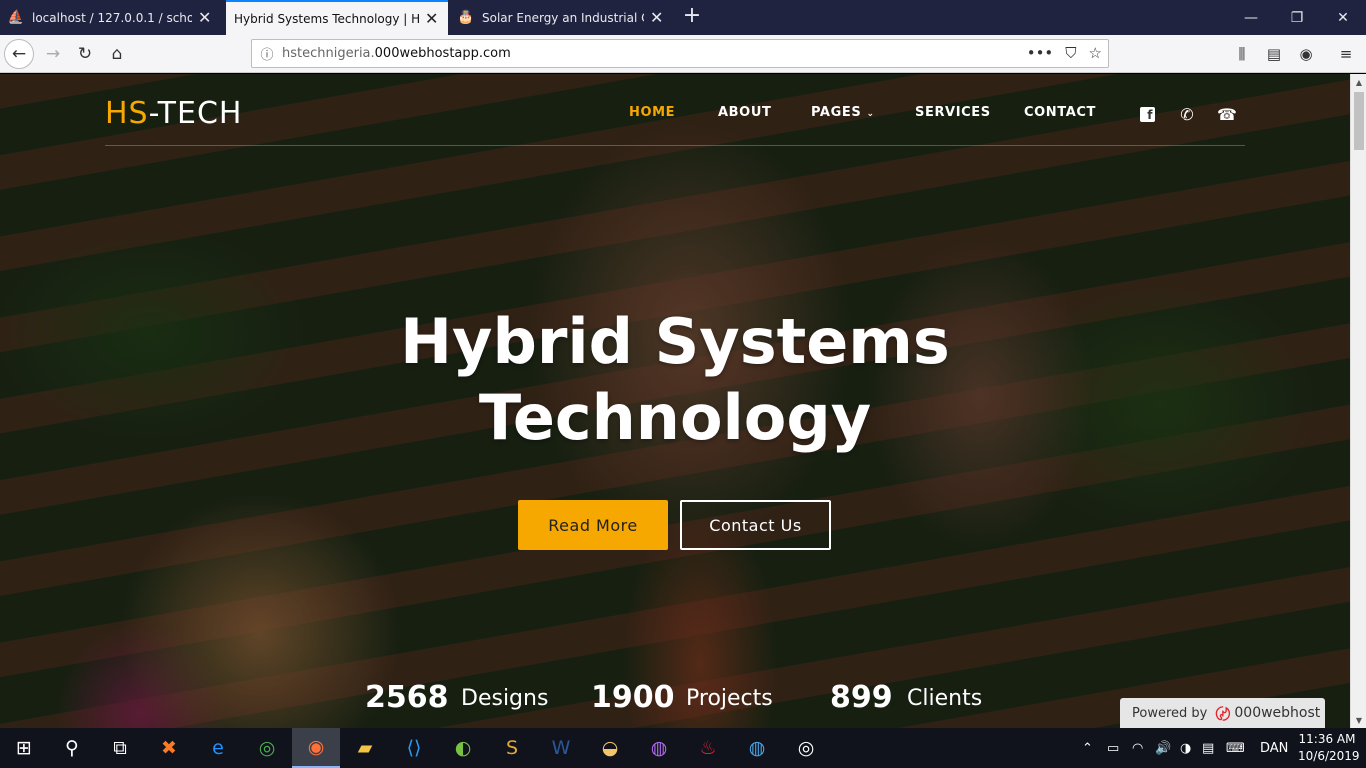 The image size is (1366, 768). I want to click on home-icon: ⌂, so click(117, 54).